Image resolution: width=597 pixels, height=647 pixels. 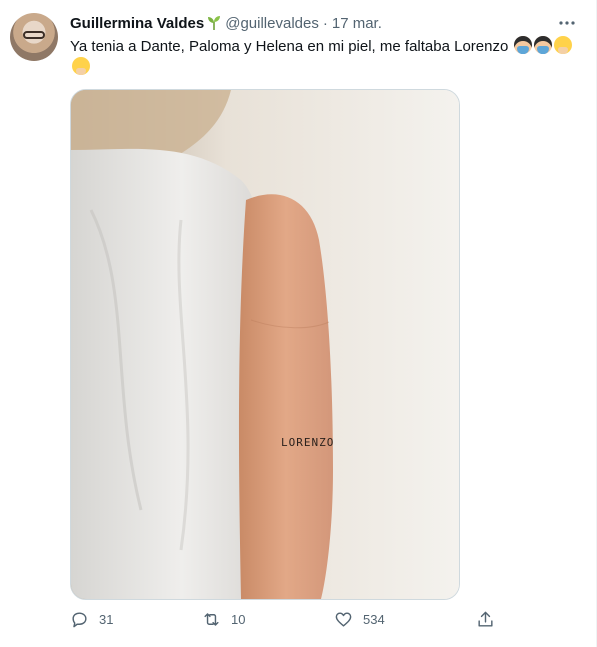 I want to click on avatar, so click(x=34, y=37).